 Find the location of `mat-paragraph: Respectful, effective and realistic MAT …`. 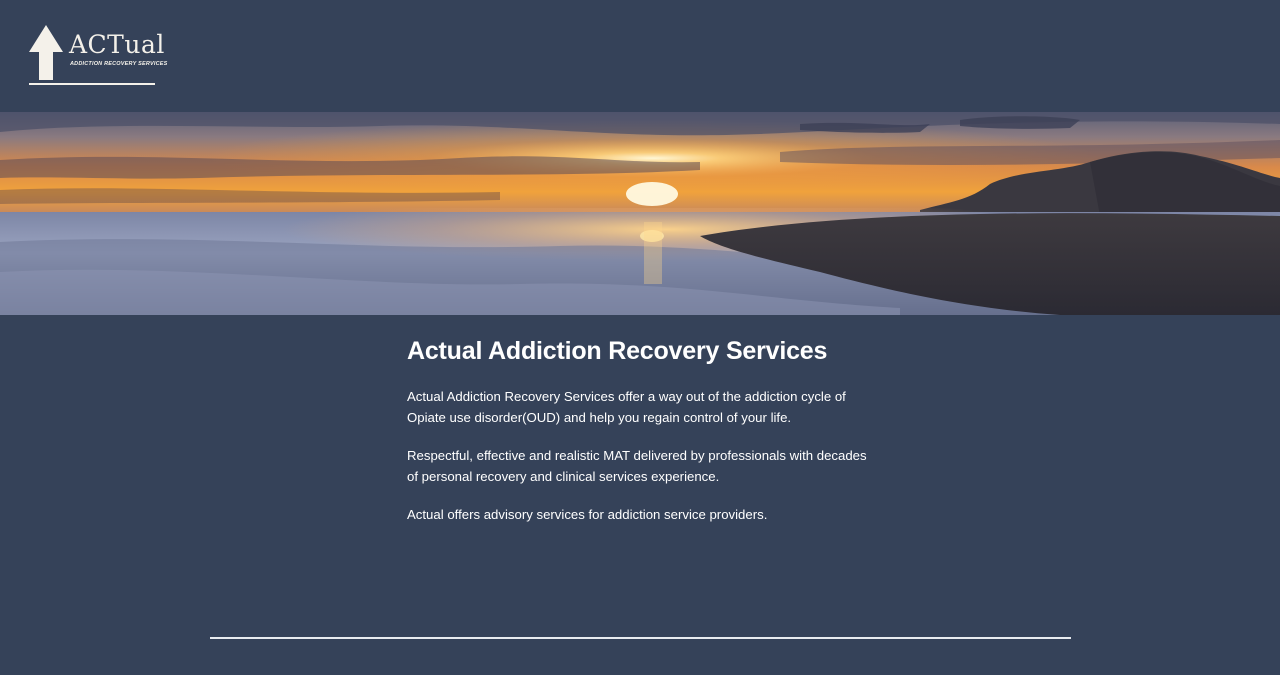

mat-paragraph: Respectful, effective and realistic MAT … is located at coordinates (637, 466).